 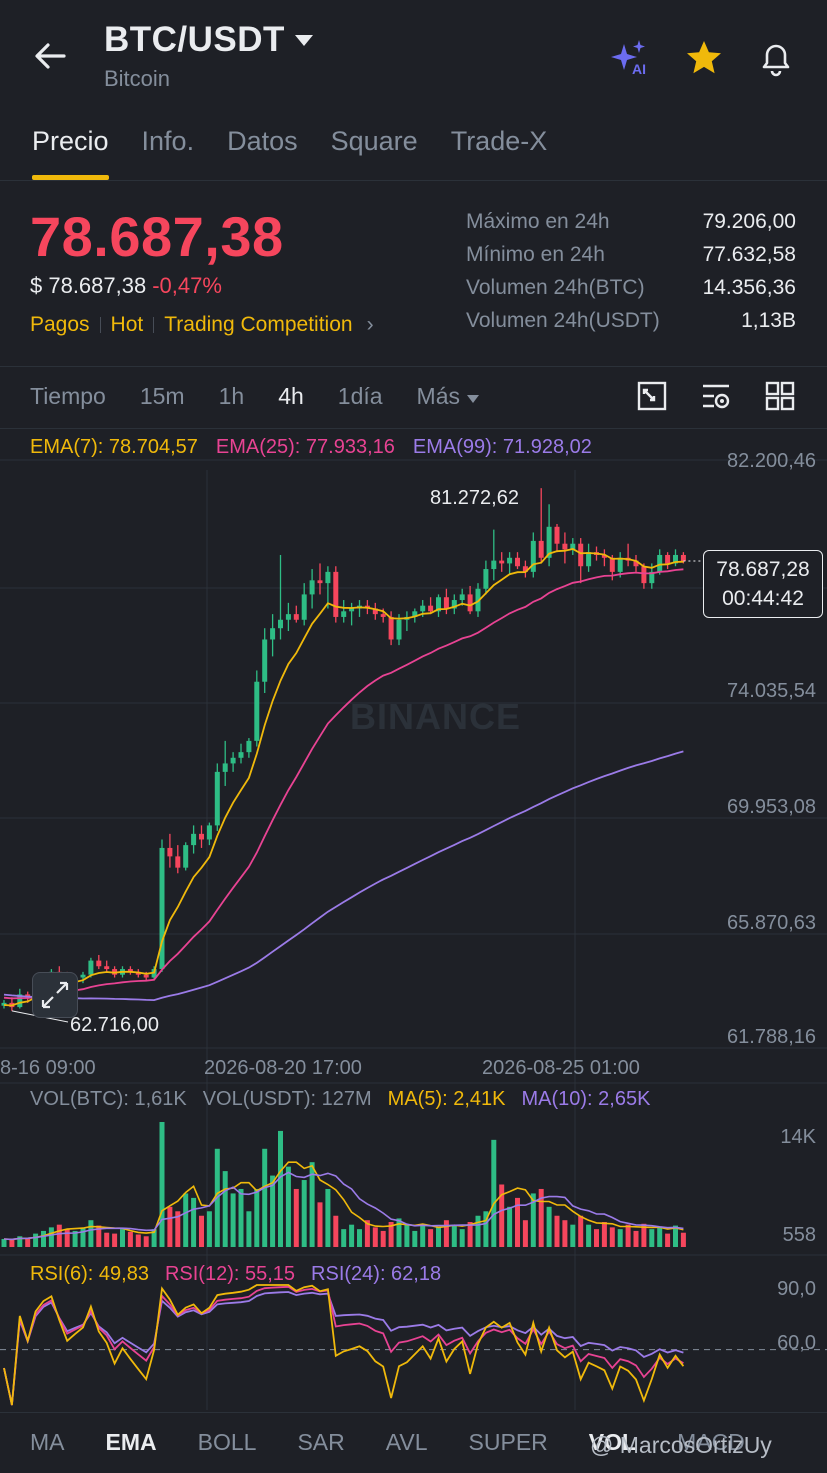 What do you see at coordinates (796, 1289) in the screenshot?
I see `rsi-axis-label: 90,0` at bounding box center [796, 1289].